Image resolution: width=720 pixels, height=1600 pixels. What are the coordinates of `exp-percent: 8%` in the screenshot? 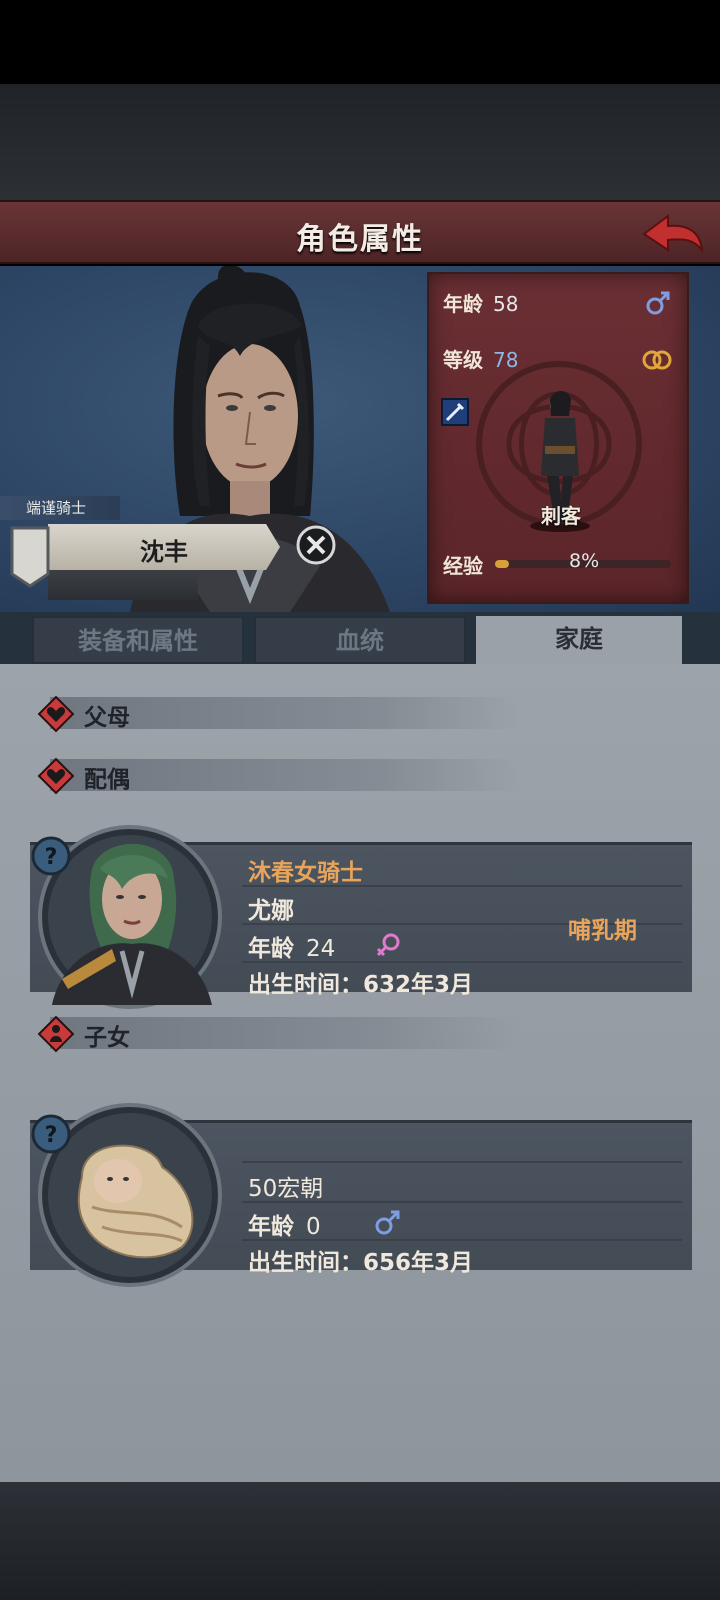 It's located at (584, 561).